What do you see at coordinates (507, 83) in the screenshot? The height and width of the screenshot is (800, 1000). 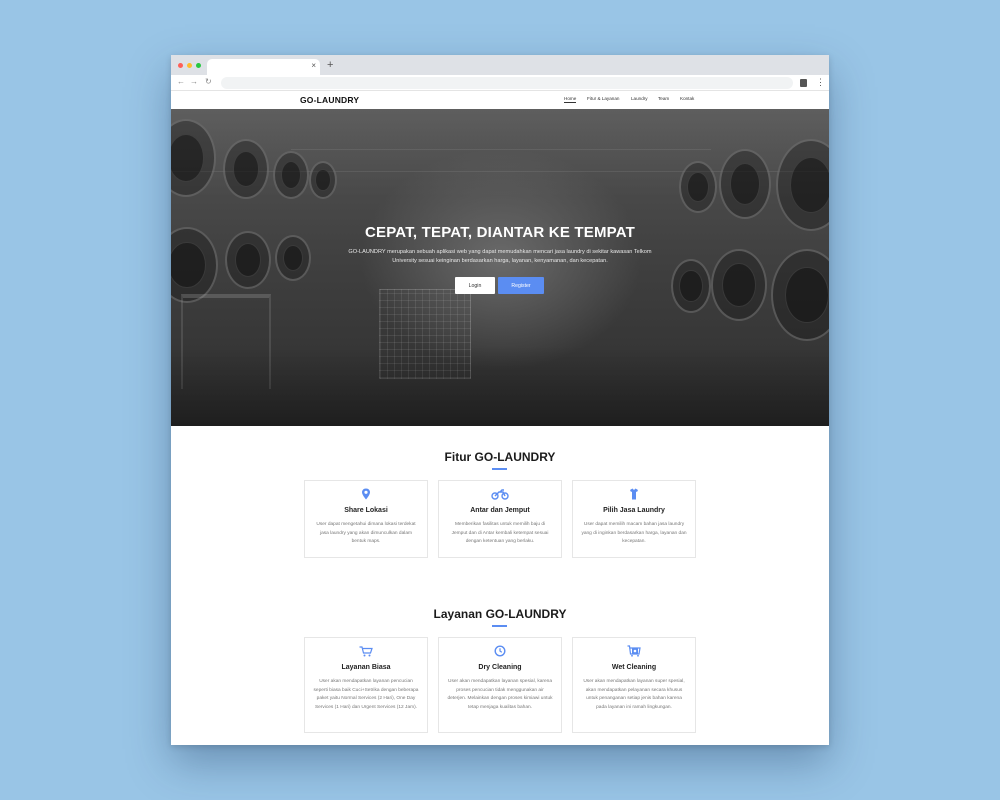 I see `address-bar` at bounding box center [507, 83].